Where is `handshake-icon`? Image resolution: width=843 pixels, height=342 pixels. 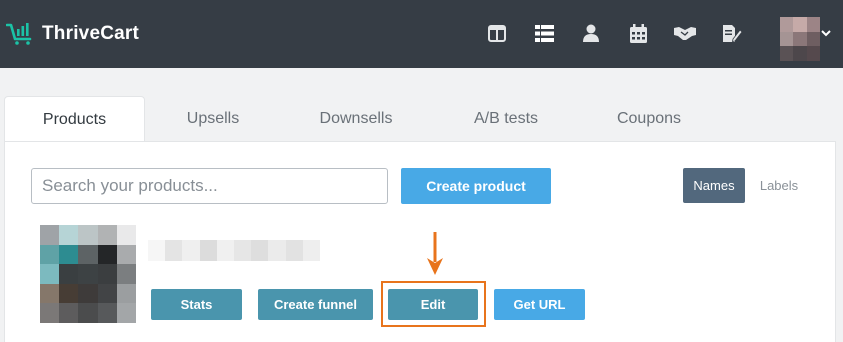
handshake-icon is located at coordinates (685, 33).